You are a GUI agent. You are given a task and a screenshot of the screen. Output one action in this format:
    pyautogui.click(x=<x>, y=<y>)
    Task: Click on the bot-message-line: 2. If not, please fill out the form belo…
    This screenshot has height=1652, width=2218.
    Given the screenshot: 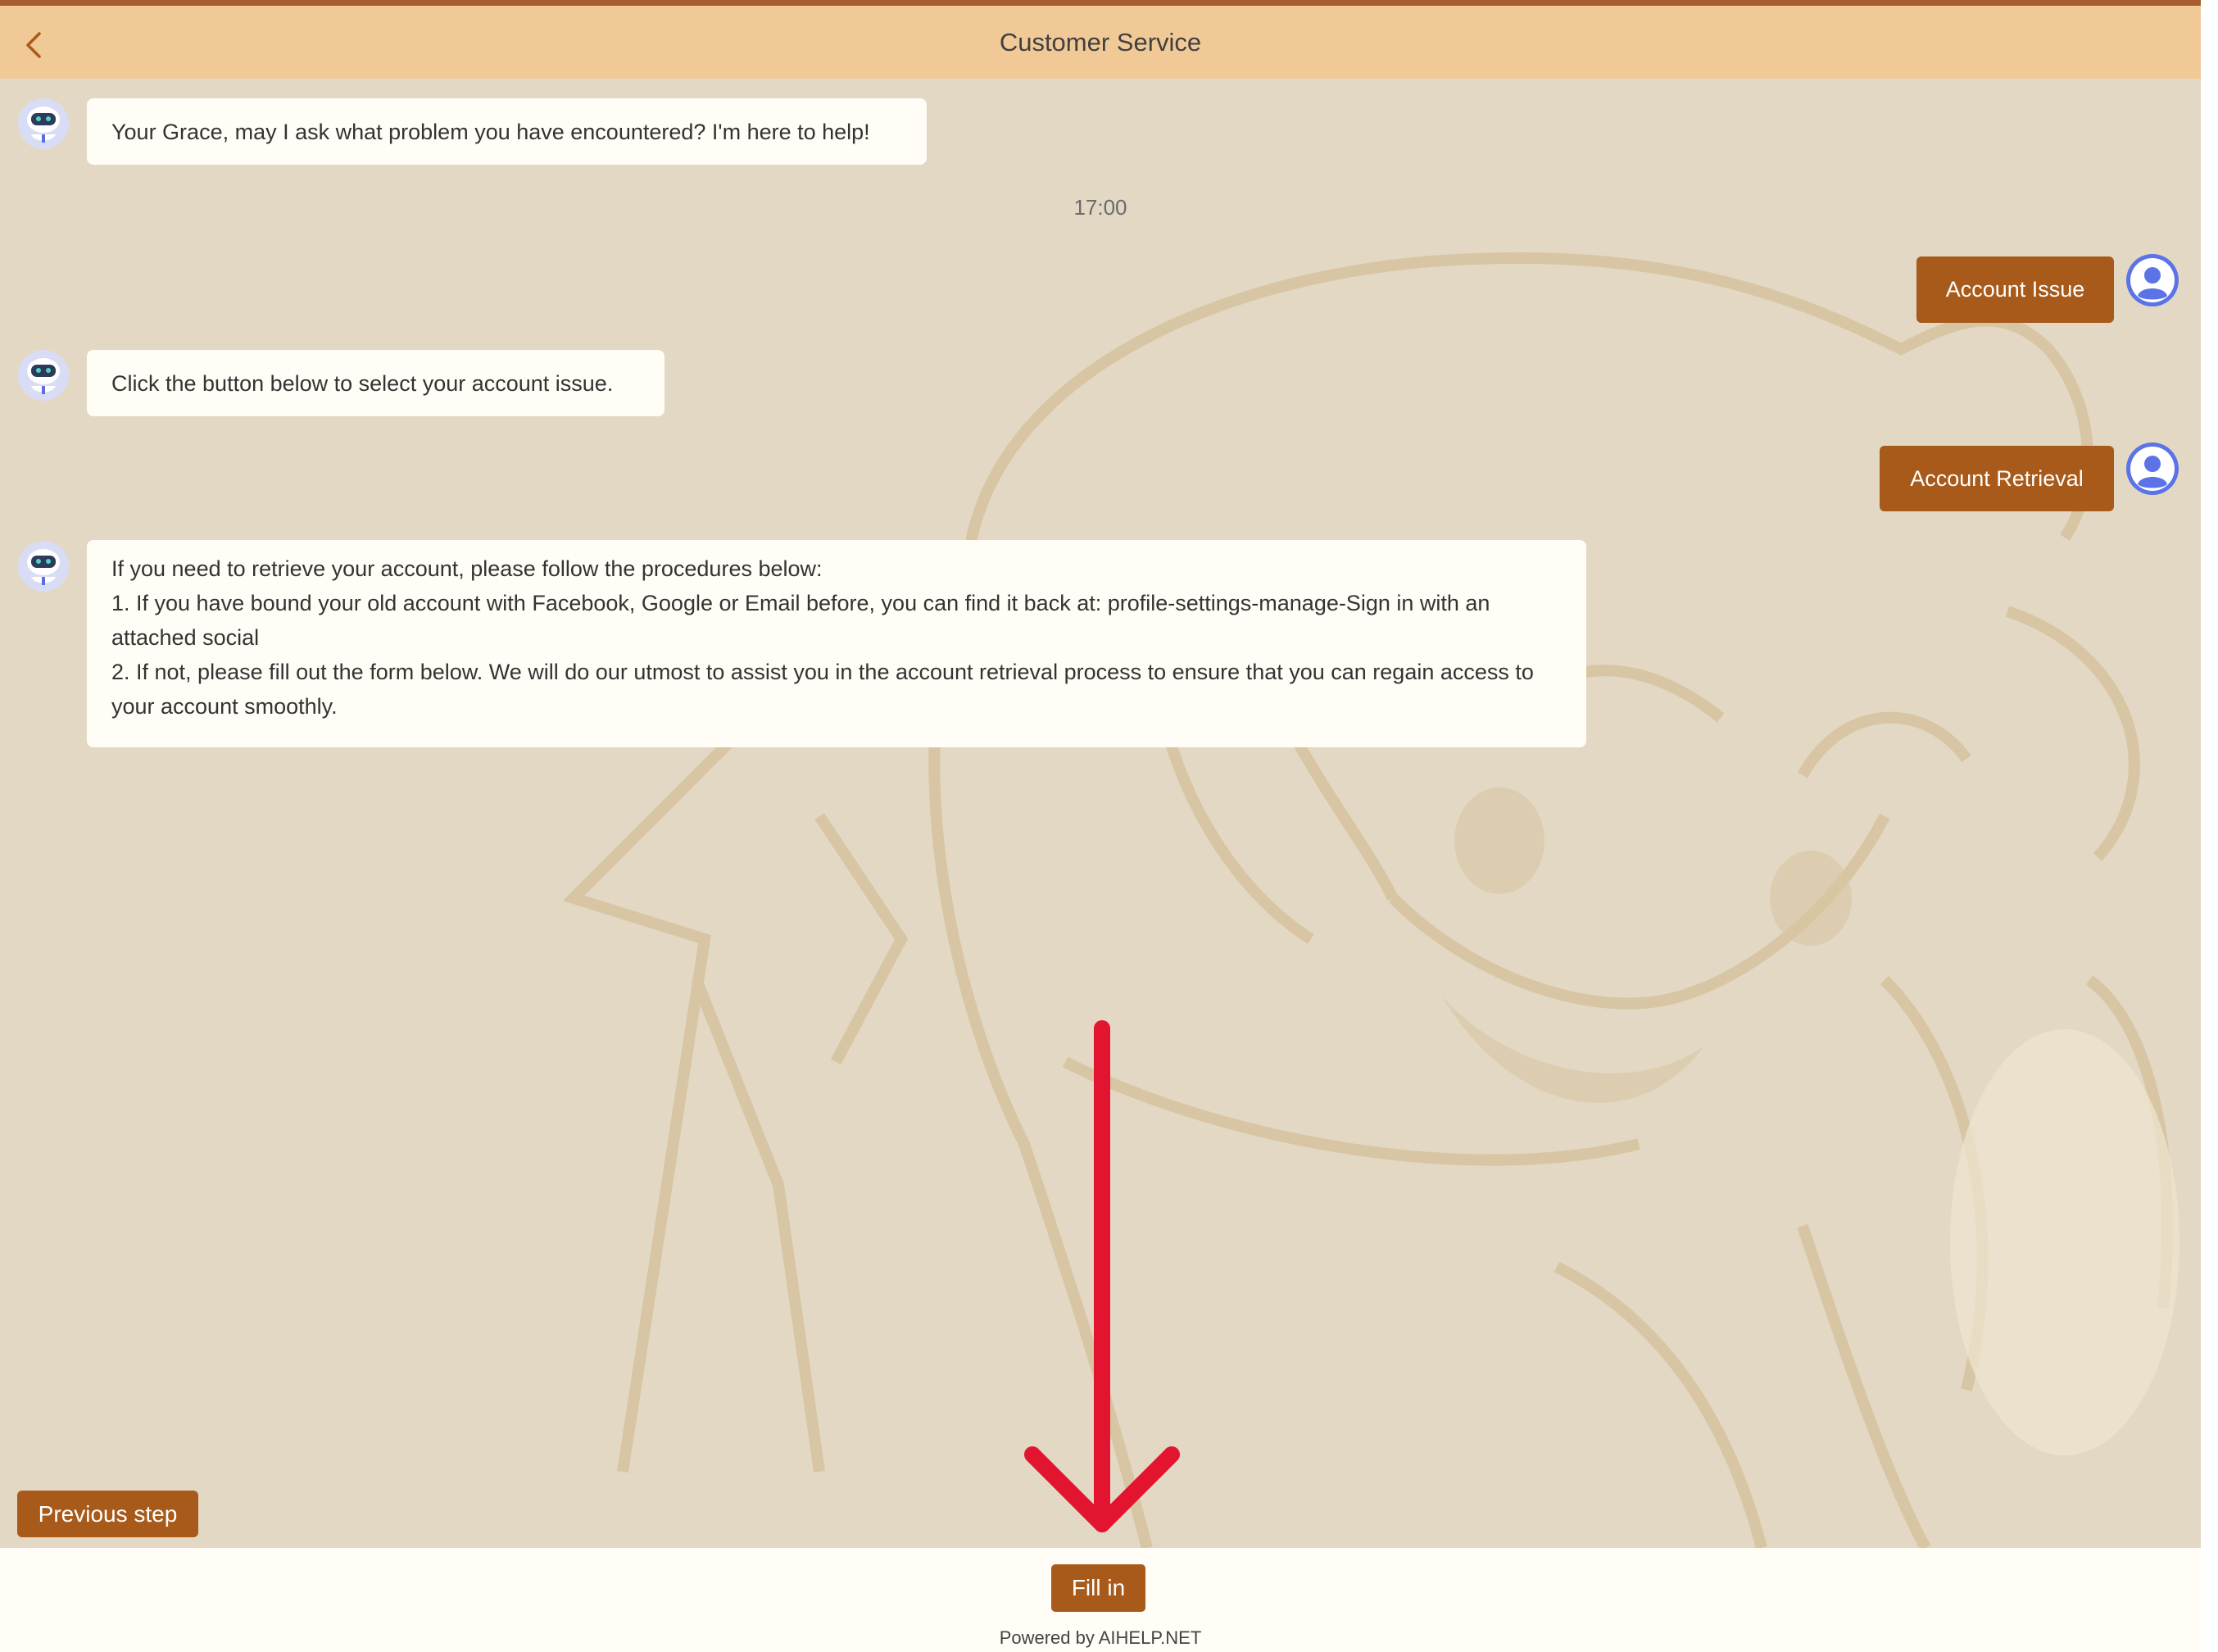 What is the action you would take?
    pyautogui.click(x=823, y=689)
    